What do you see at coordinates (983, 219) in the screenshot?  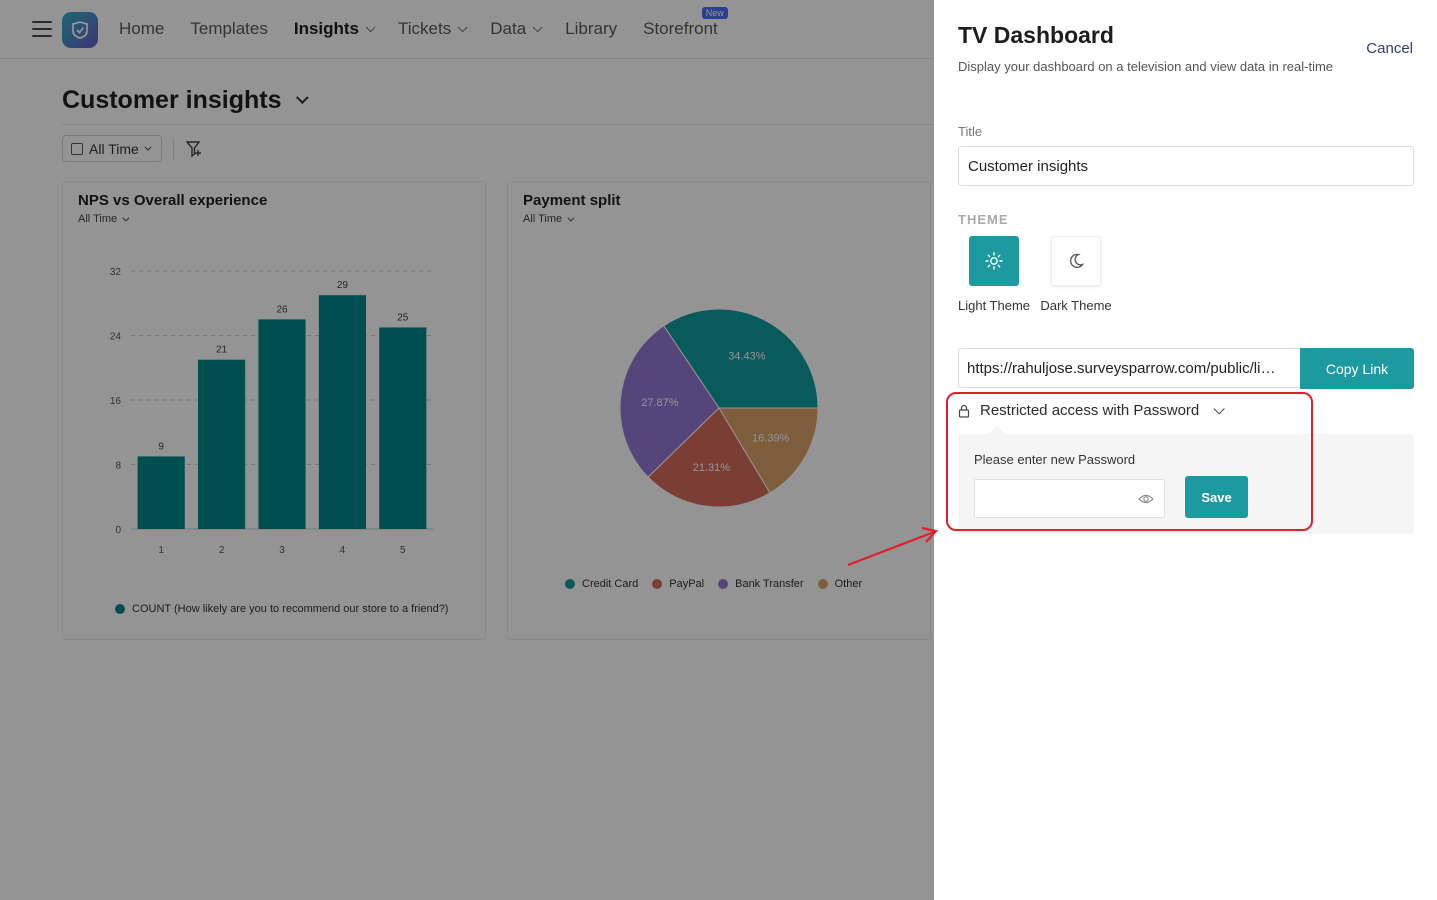 I see `theme-section-label: THEME` at bounding box center [983, 219].